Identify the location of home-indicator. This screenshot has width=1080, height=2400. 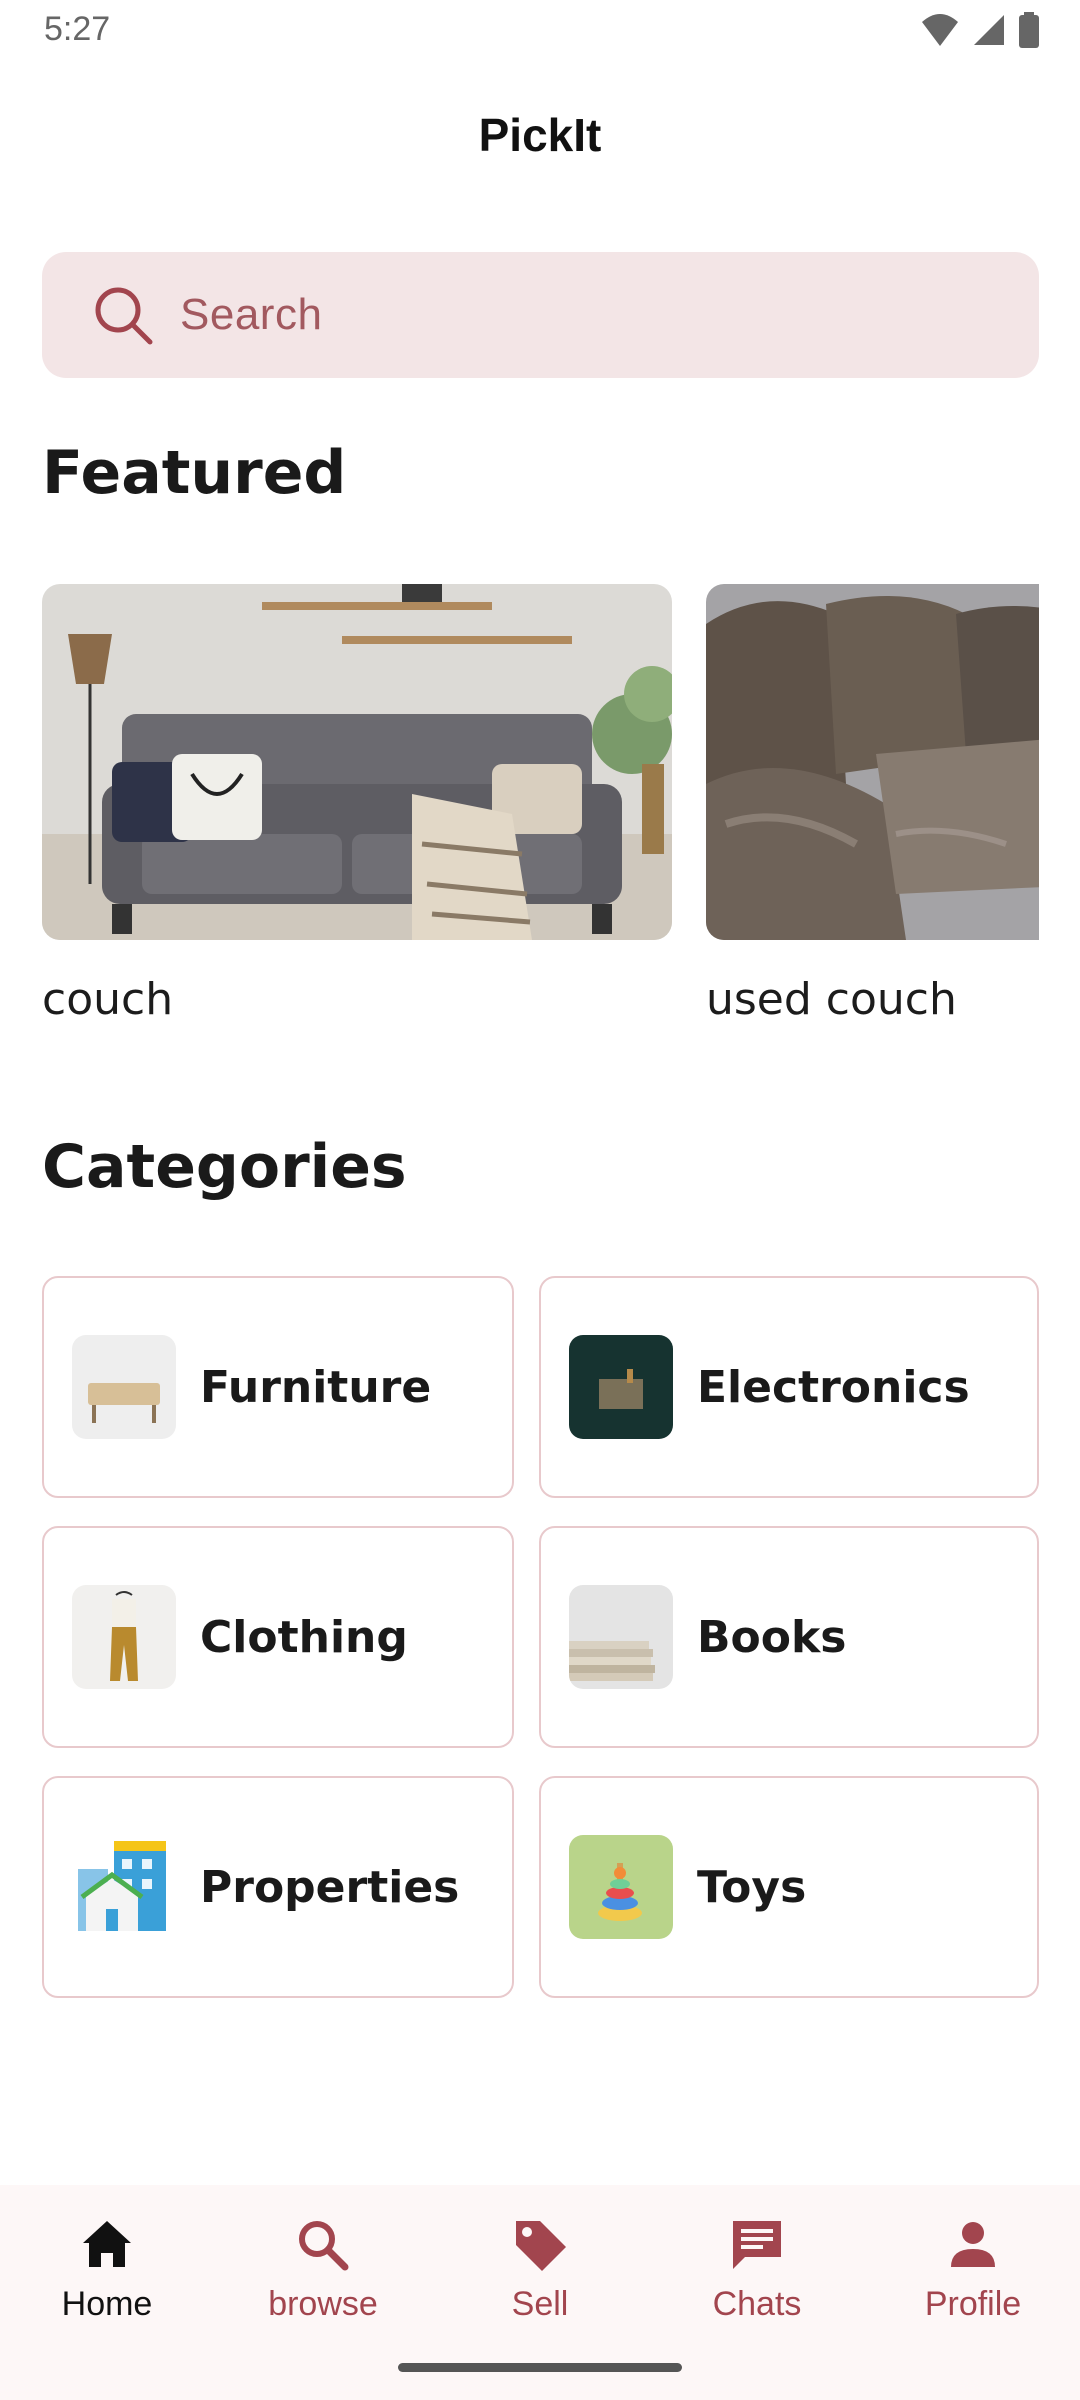
(540, 2367).